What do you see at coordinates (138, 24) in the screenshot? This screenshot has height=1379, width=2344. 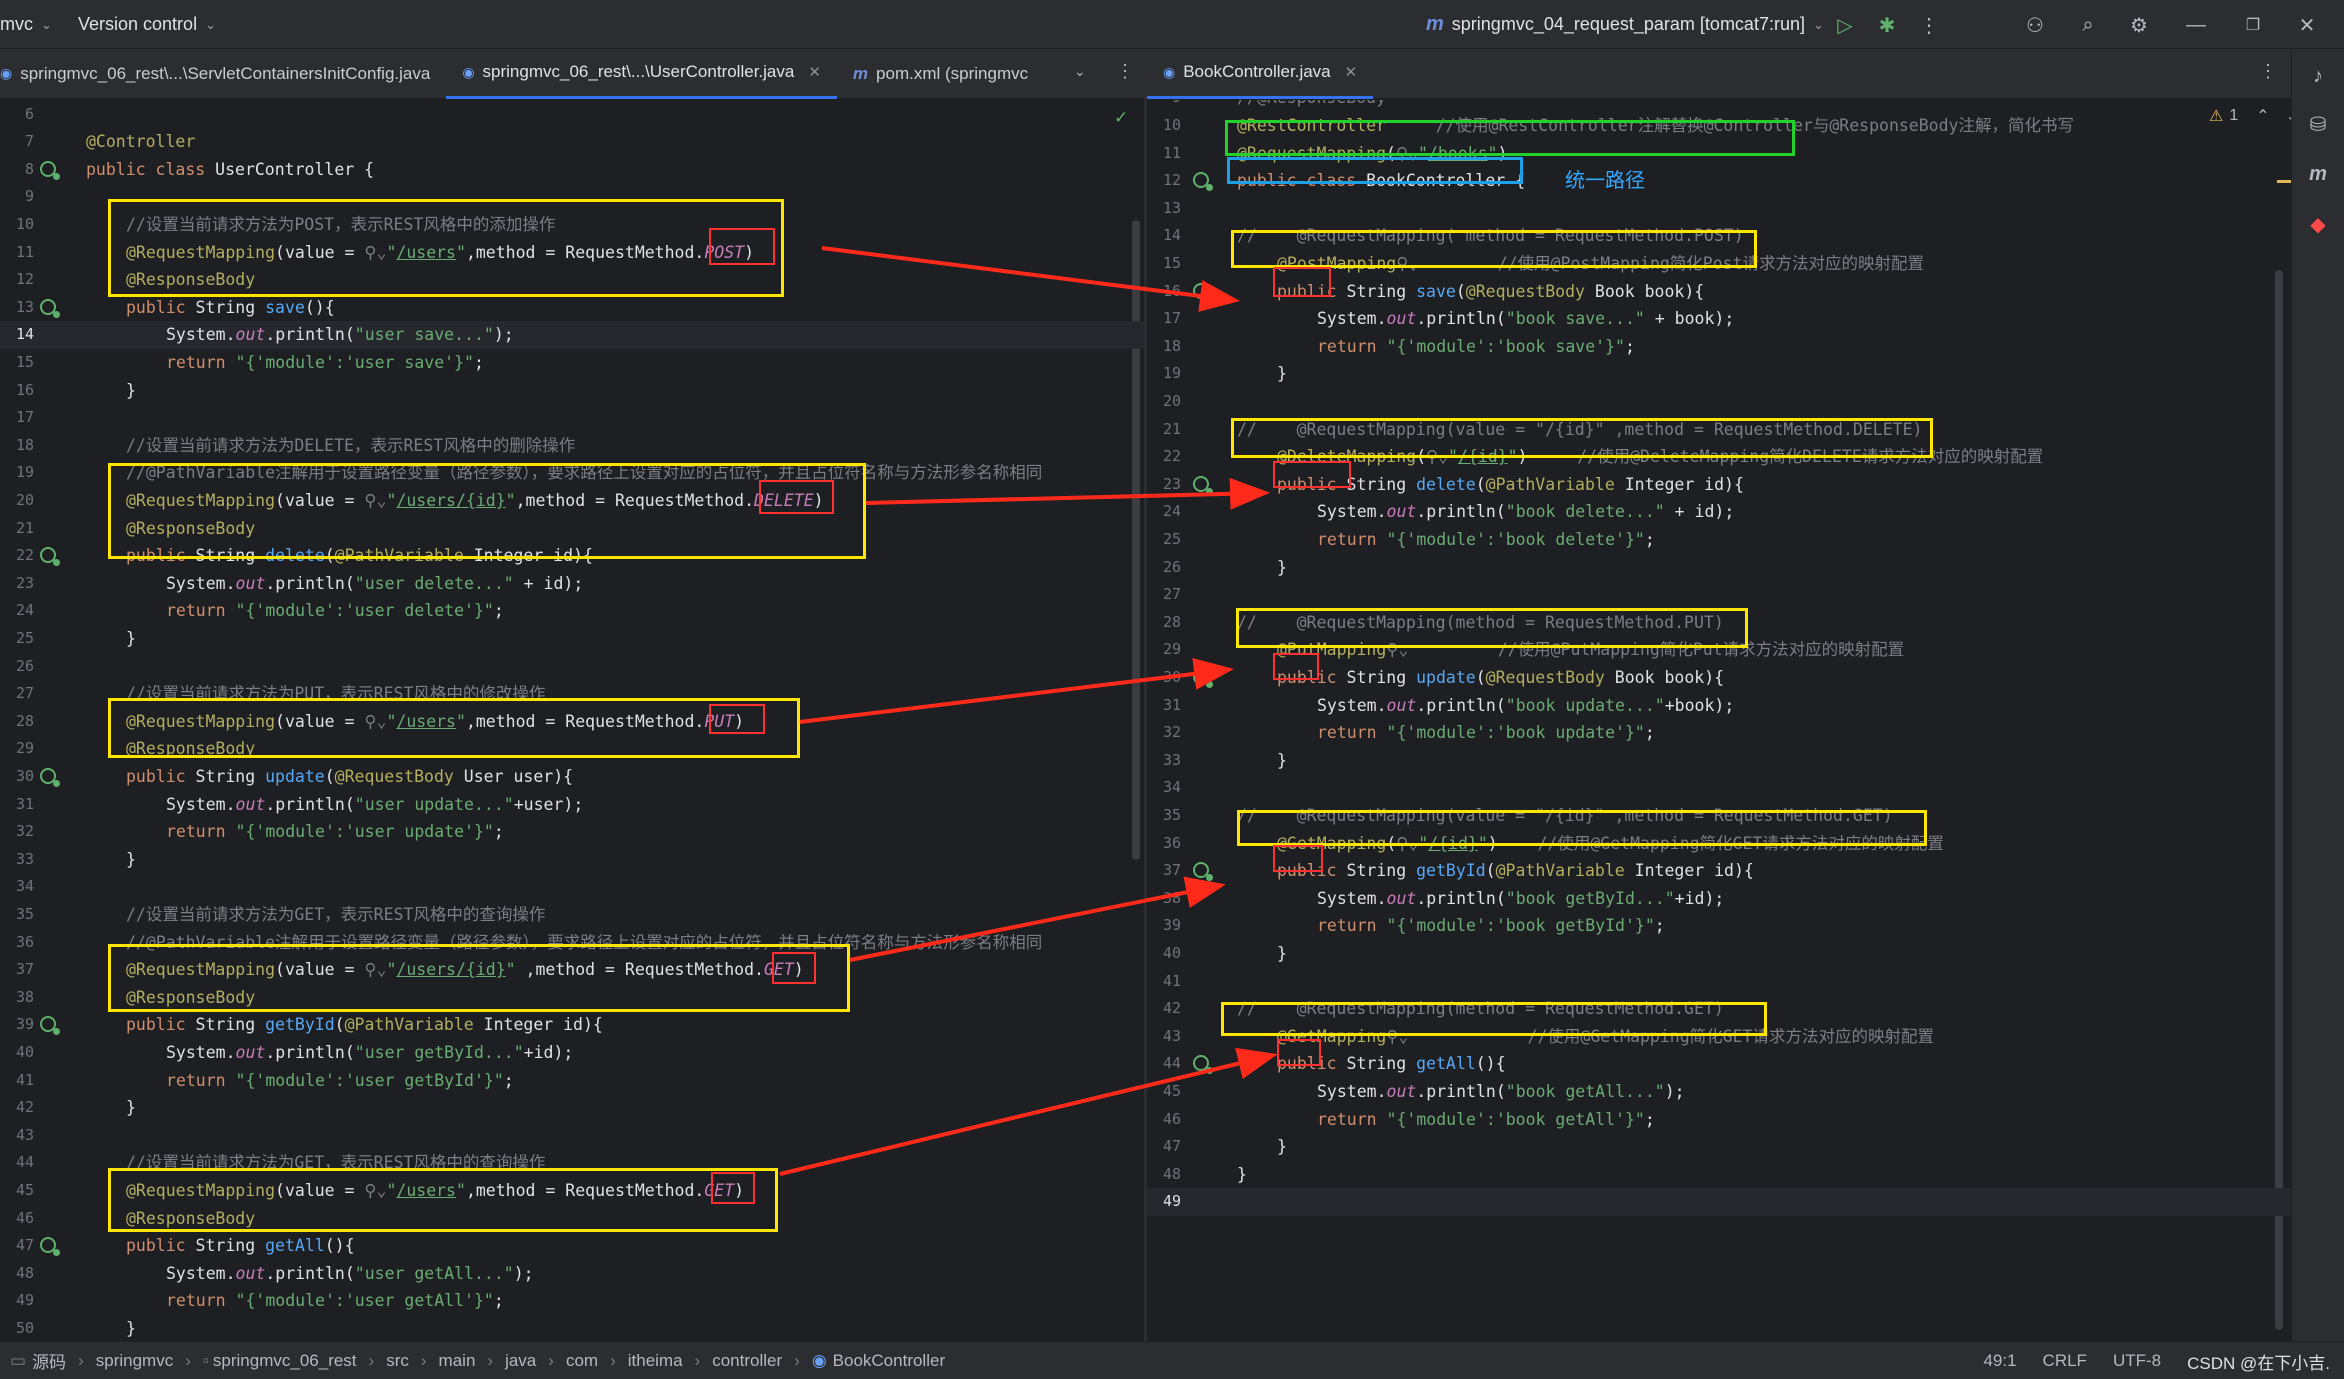 I see `vcs-menu-label: Version control` at bounding box center [138, 24].